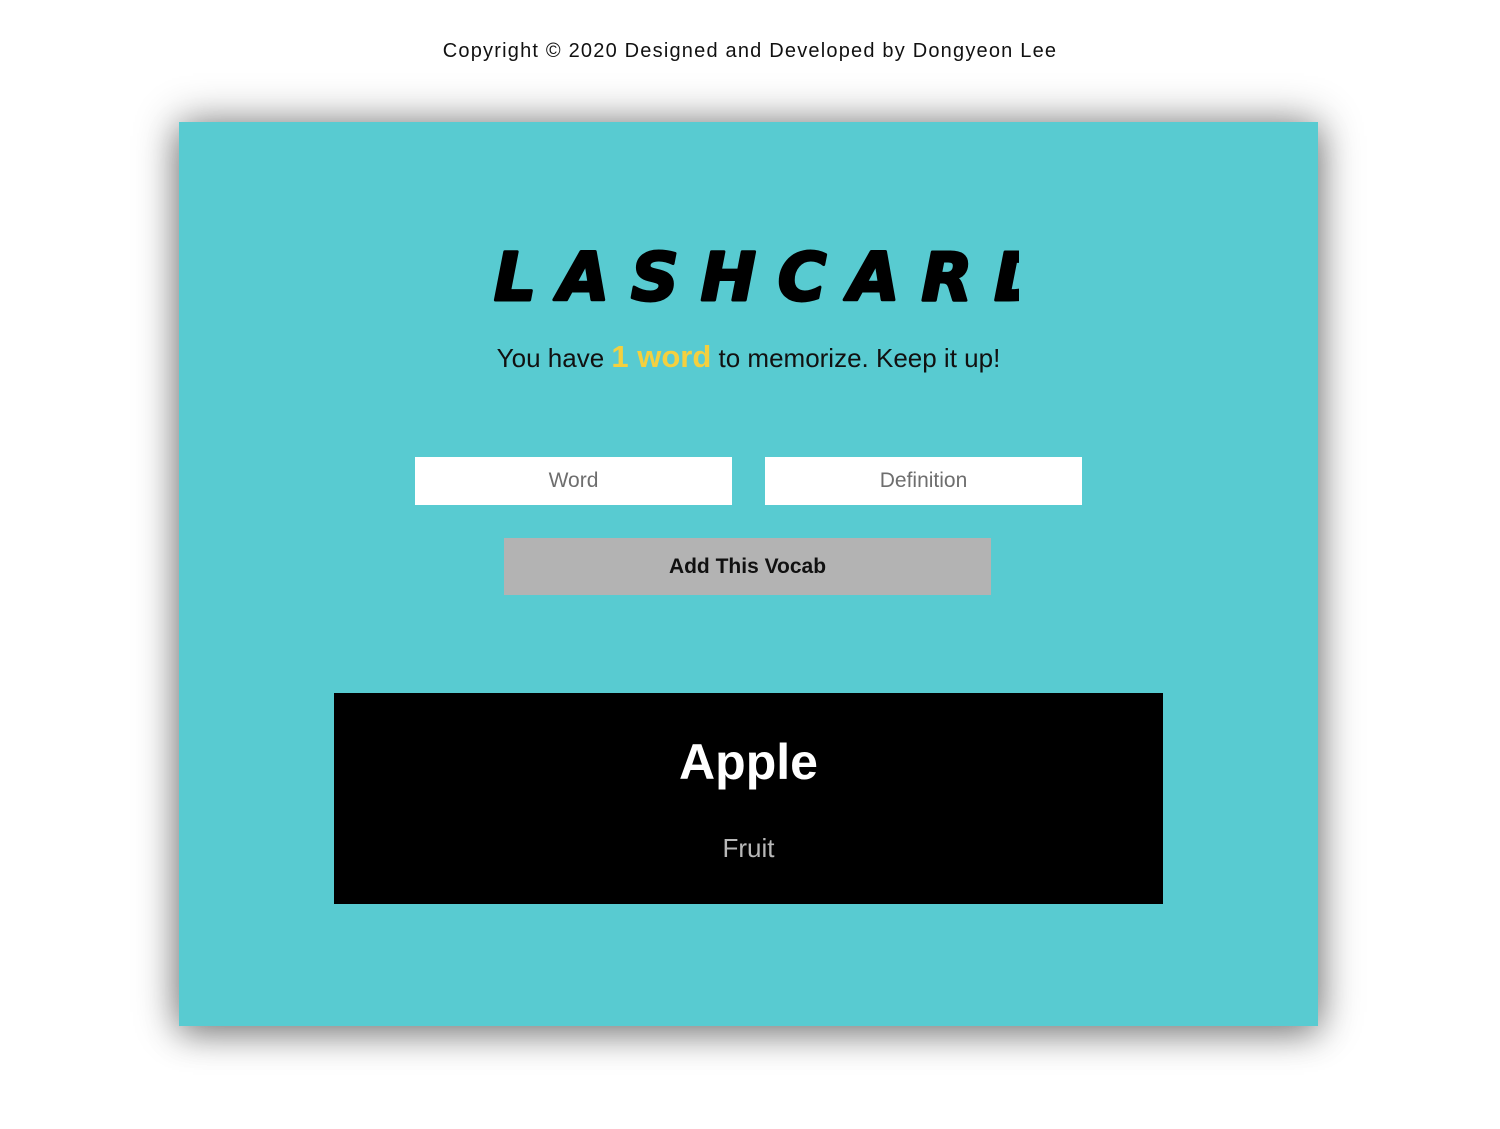 Image resolution: width=1500 pixels, height=1129 pixels. What do you see at coordinates (661, 356) in the screenshot?
I see `word-count-badge: 1 word` at bounding box center [661, 356].